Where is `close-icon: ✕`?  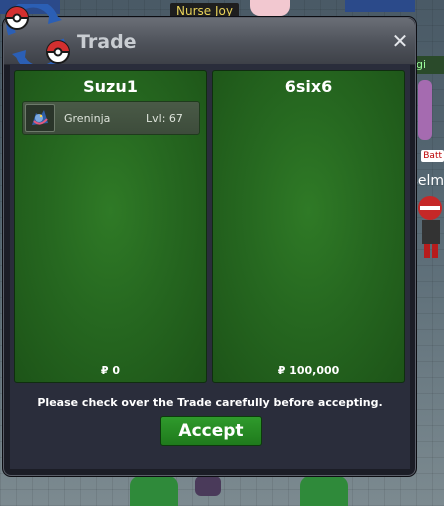 close-icon: ✕ is located at coordinates (400, 41).